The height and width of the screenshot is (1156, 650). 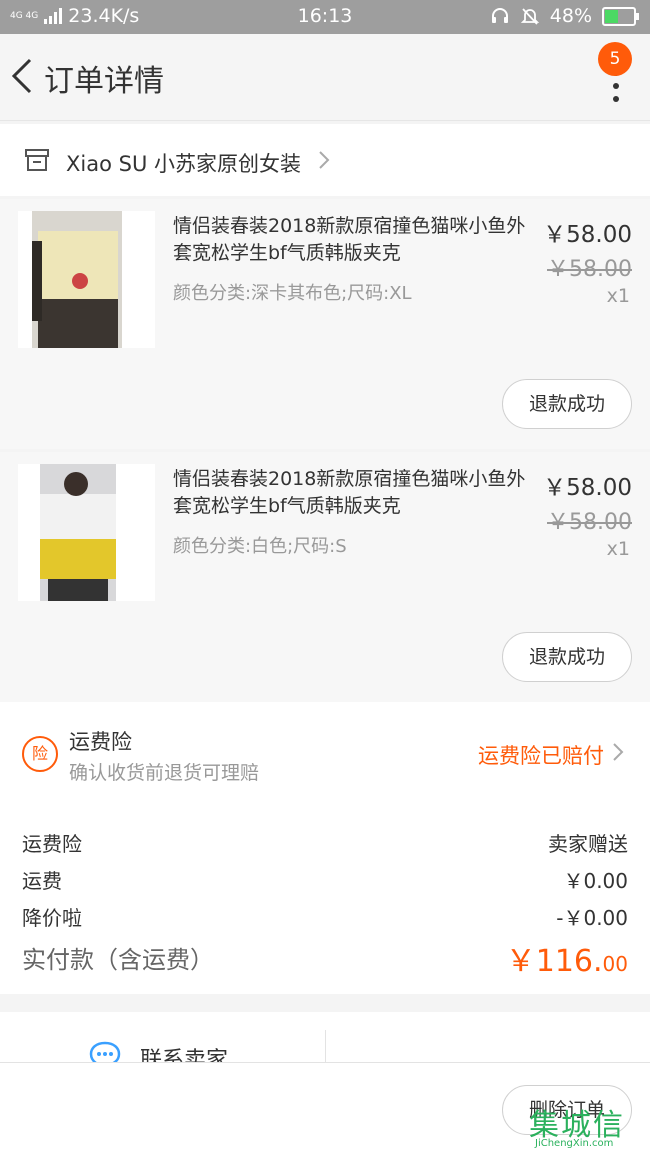 I want to click on fee-value: -￥0.00, so click(x=592, y=918).